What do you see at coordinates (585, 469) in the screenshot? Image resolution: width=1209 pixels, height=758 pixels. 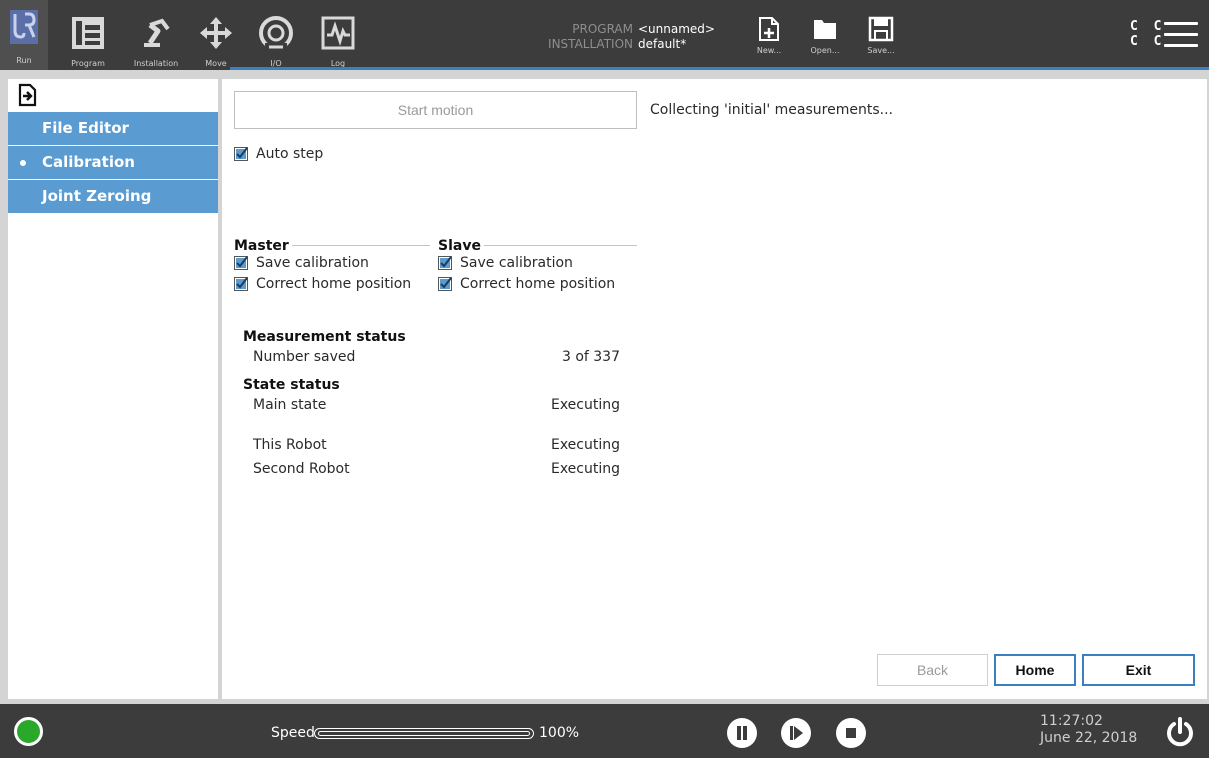 I see `second-robot-value: Executing` at bounding box center [585, 469].